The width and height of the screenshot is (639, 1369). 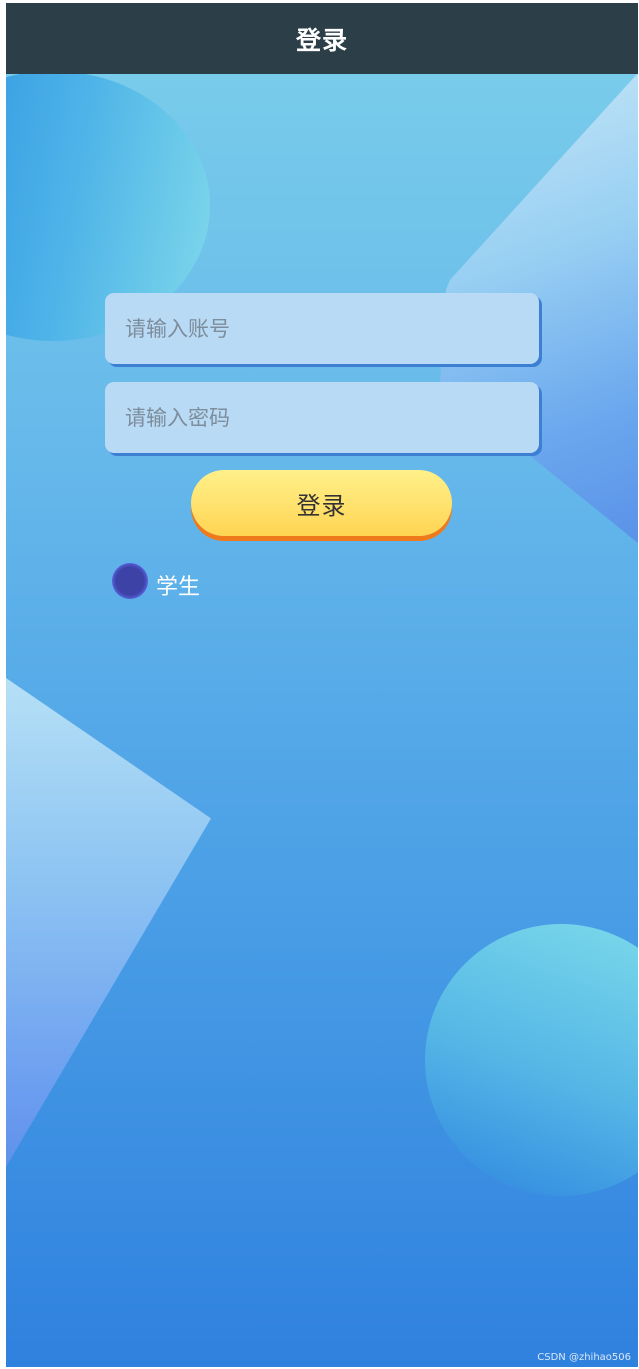 I want to click on login-button: 登录, so click(x=321, y=503).